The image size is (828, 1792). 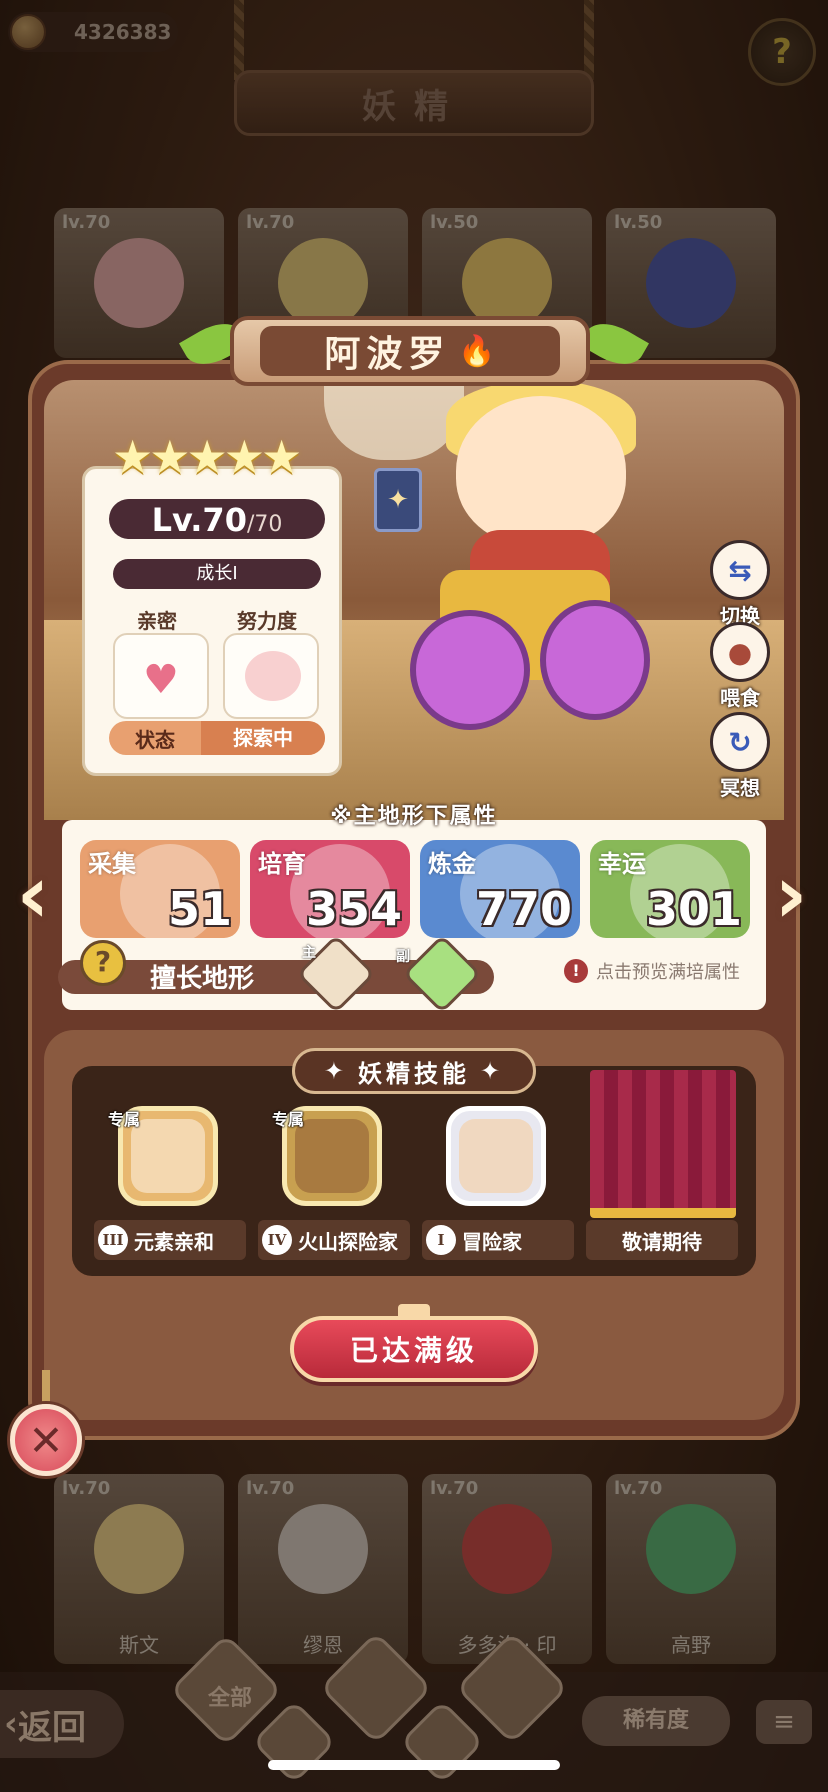 What do you see at coordinates (199, 520) in the screenshot?
I see `level-value: Lv.70` at bounding box center [199, 520].